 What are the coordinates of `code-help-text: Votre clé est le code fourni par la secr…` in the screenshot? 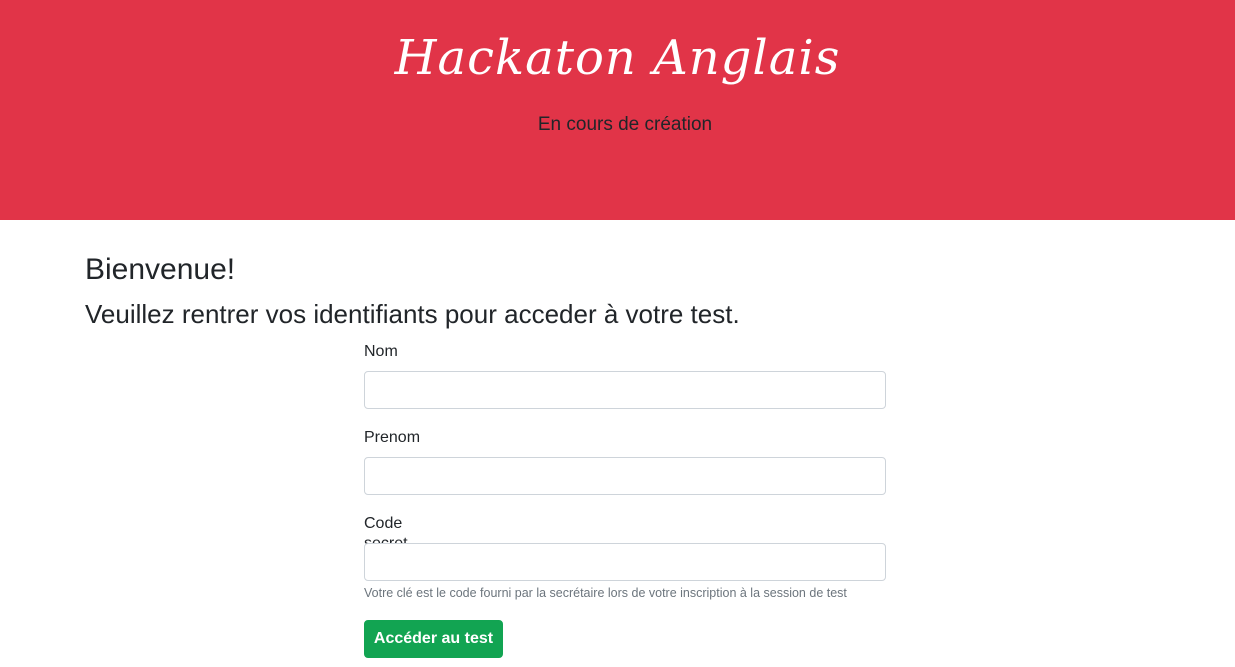 It's located at (605, 593).